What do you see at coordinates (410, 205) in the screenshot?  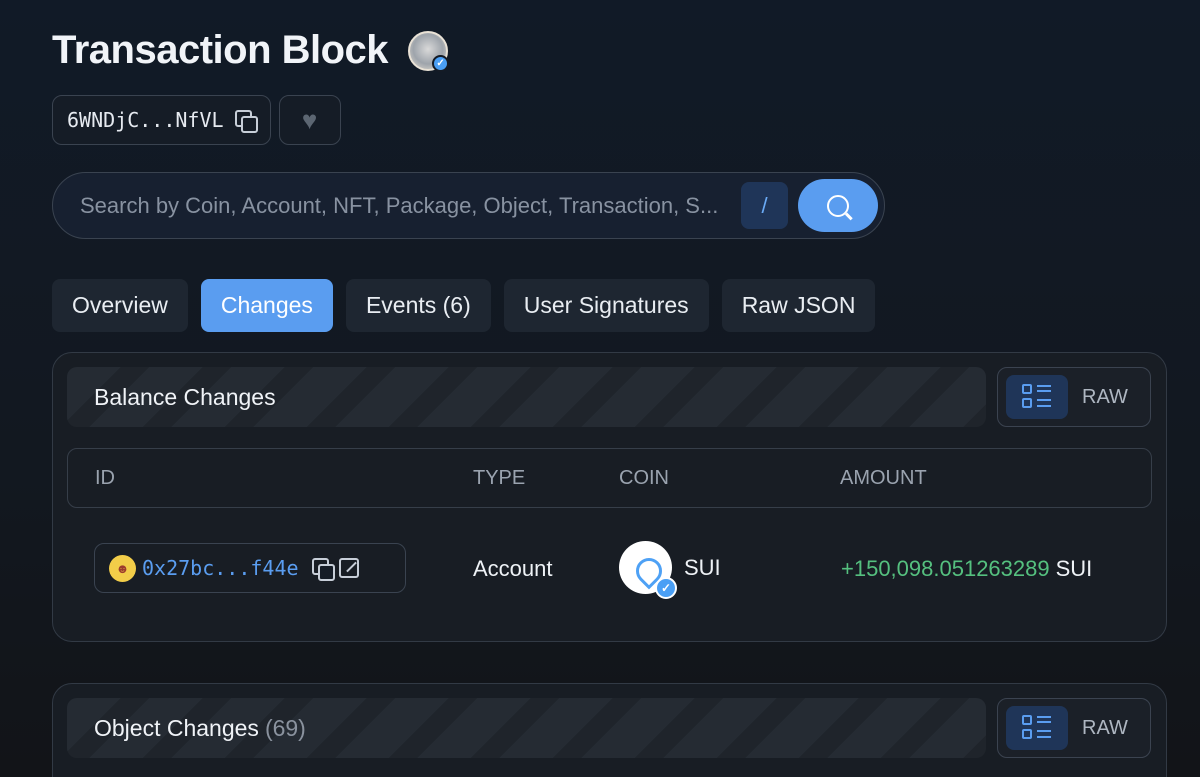 I see `search-input` at bounding box center [410, 205].